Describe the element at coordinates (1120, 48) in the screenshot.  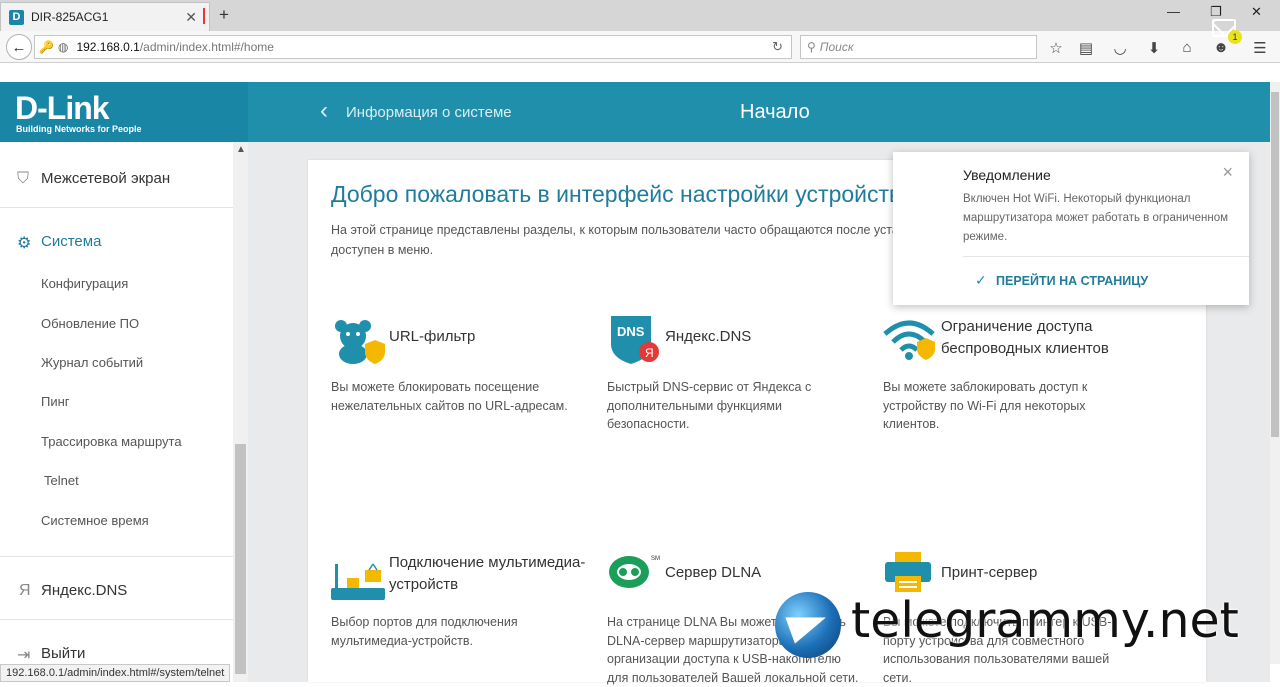
I see `pocket-icon: ◡` at that location.